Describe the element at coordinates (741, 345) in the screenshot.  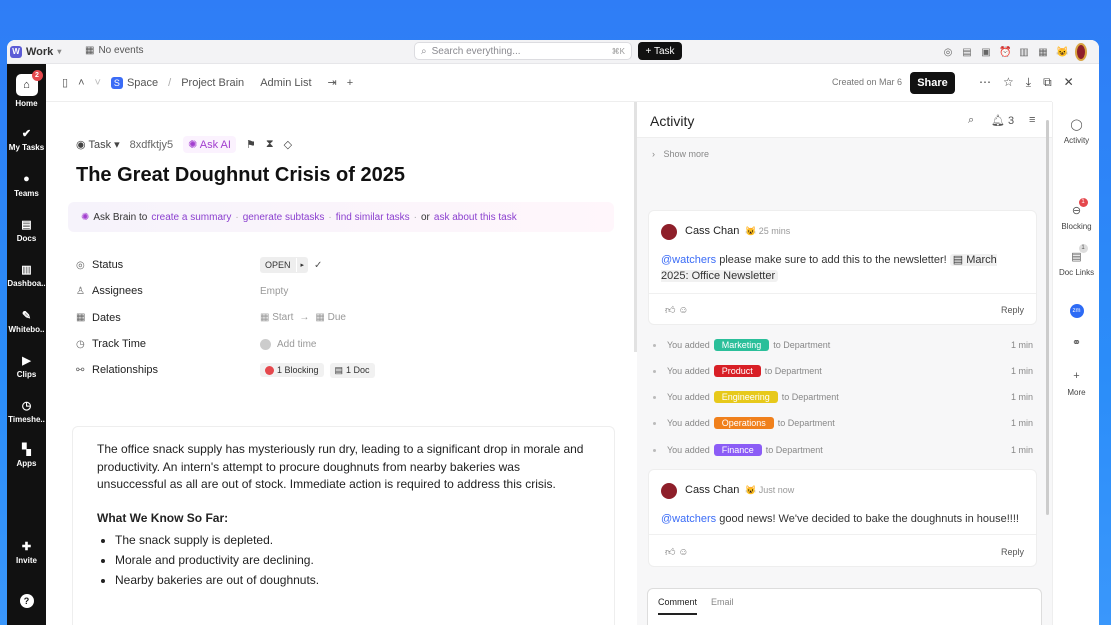
I see `department-tag: Marketing` at that location.